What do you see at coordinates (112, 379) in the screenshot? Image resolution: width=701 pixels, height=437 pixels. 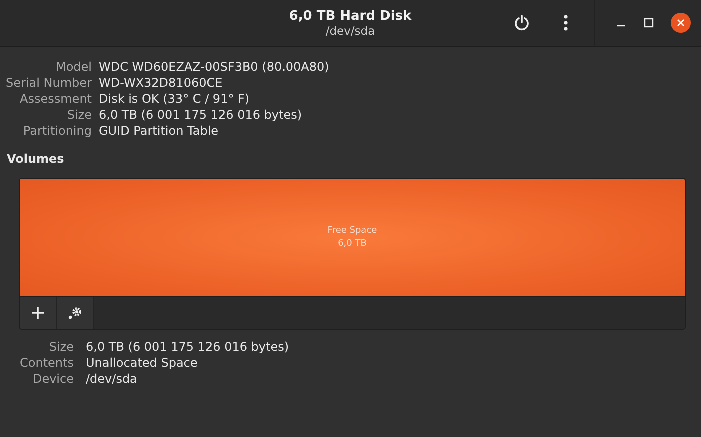 I see `property-value: /dev/sda` at bounding box center [112, 379].